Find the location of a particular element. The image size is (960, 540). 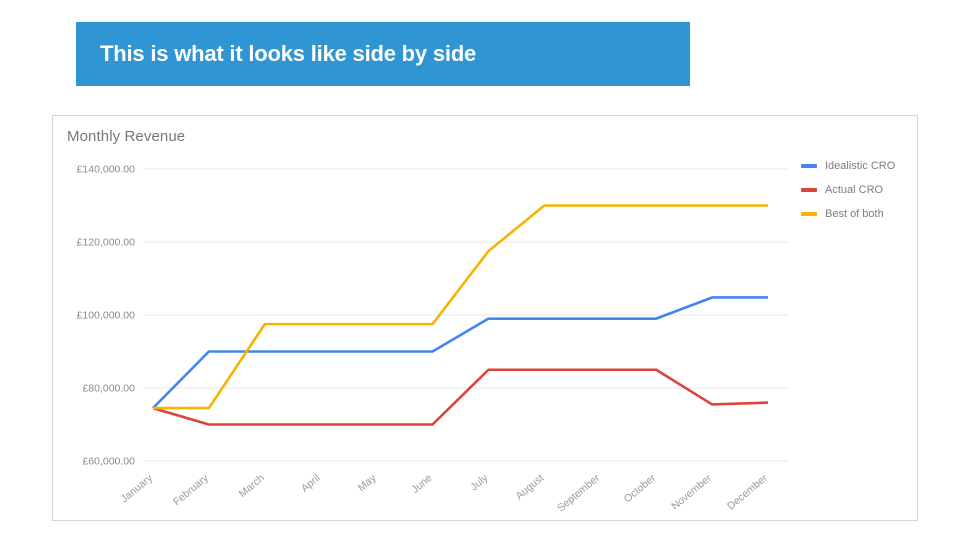

x-axis-tick-label: March is located at coordinates (252, 486).